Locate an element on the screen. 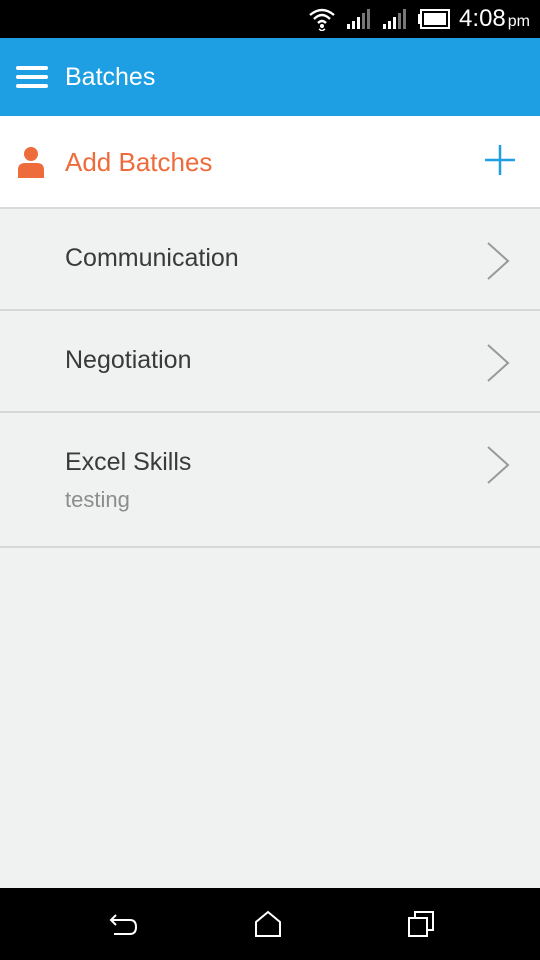  wifi-icon is located at coordinates (322, 19).